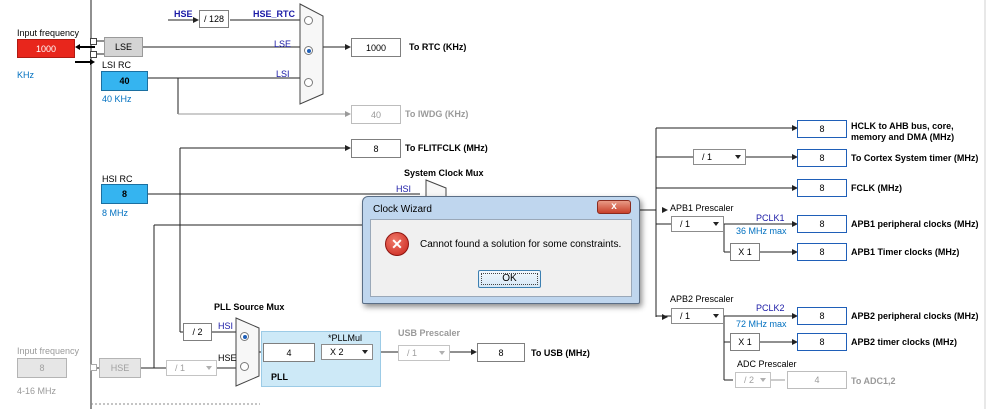 The height and width of the screenshot is (409, 999). Describe the element at coordinates (337, 352) in the screenshot. I see `pll-mul-value: X 2` at that location.